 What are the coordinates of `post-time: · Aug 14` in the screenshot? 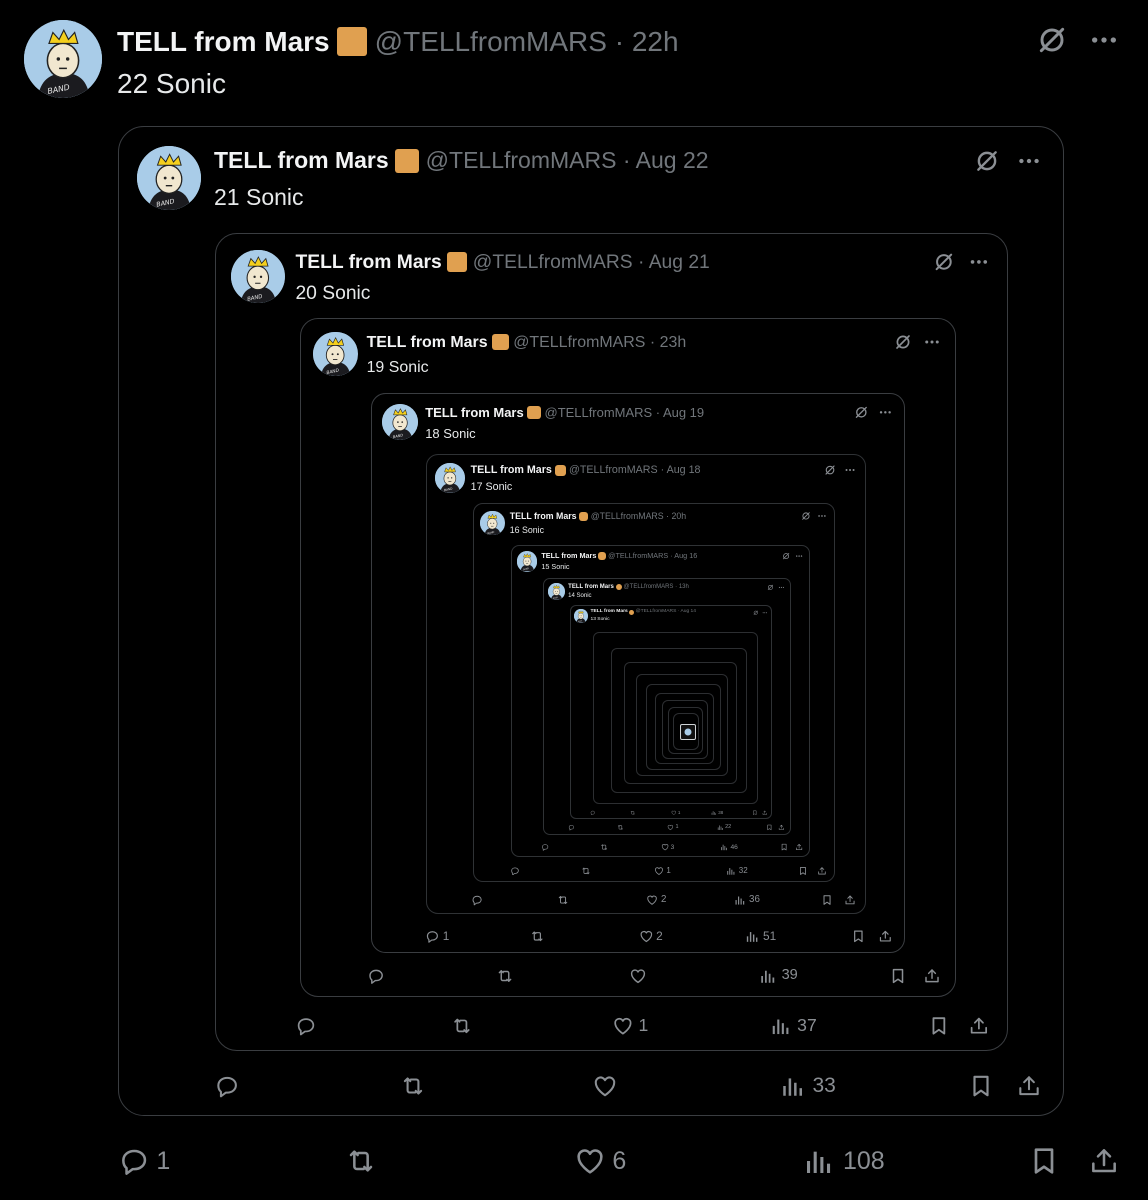 It's located at (687, 612).